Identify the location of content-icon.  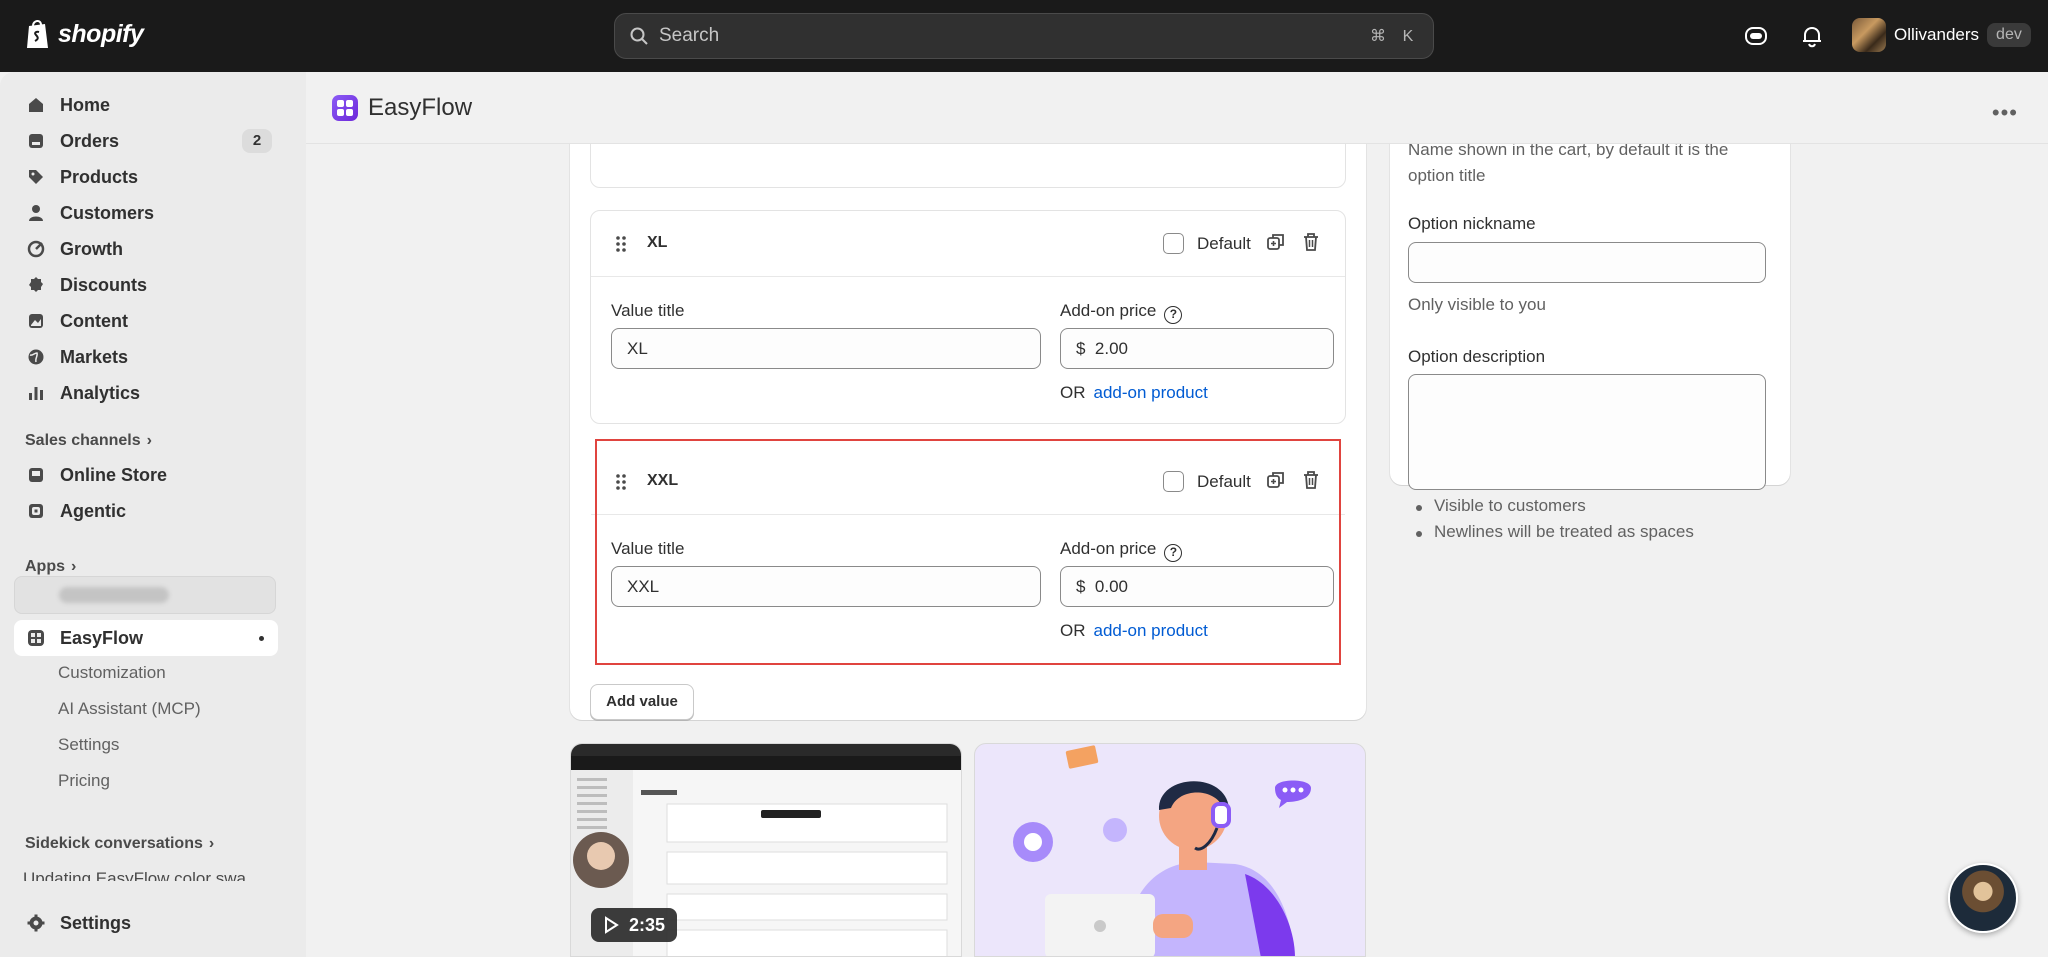
(36, 321).